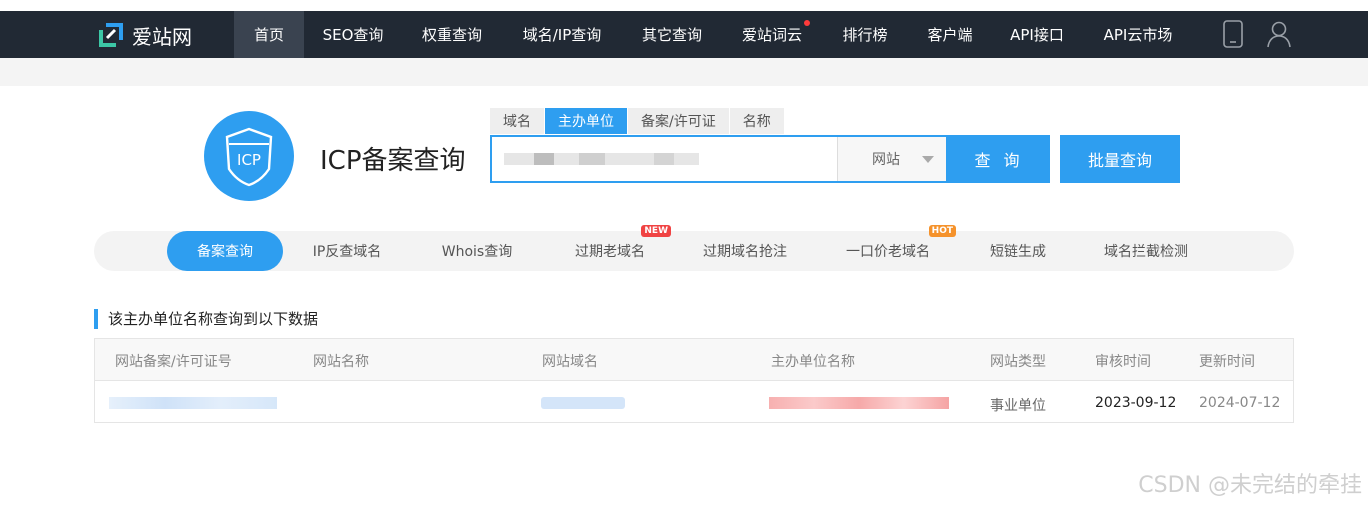 This screenshot has width=1368, height=508. Describe the element at coordinates (859, 403) in the screenshot. I see `blurred-organizer-name` at that location.